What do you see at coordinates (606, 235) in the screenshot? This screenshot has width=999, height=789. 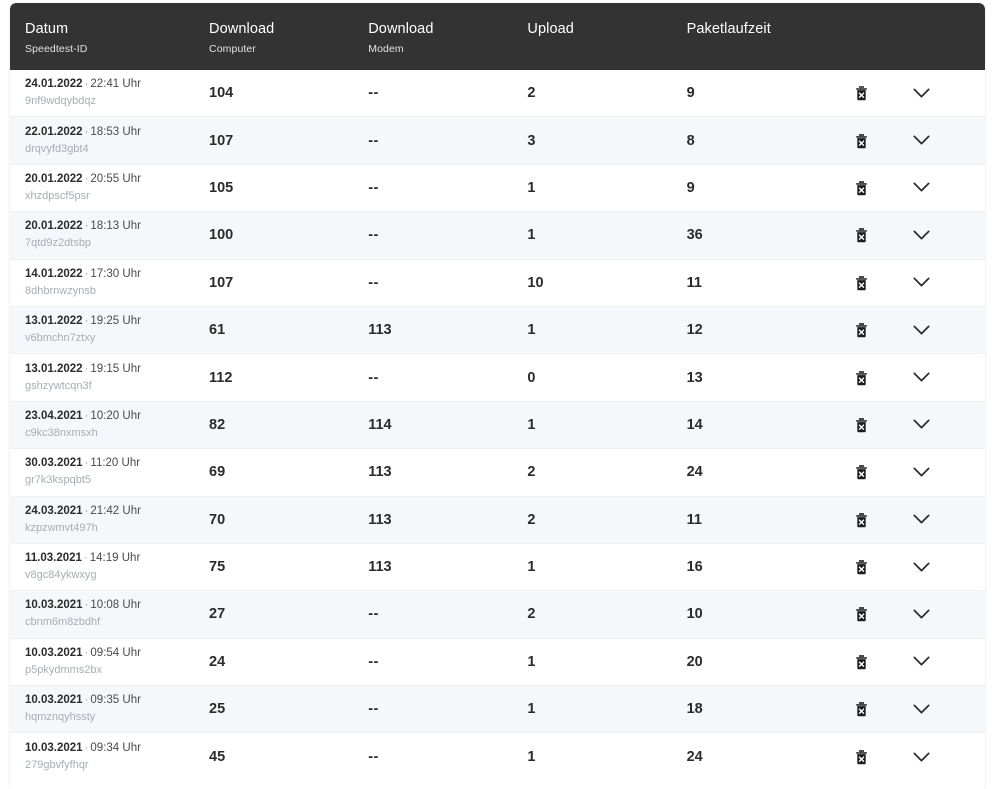 I see `cell-upload: 1` at bounding box center [606, 235].